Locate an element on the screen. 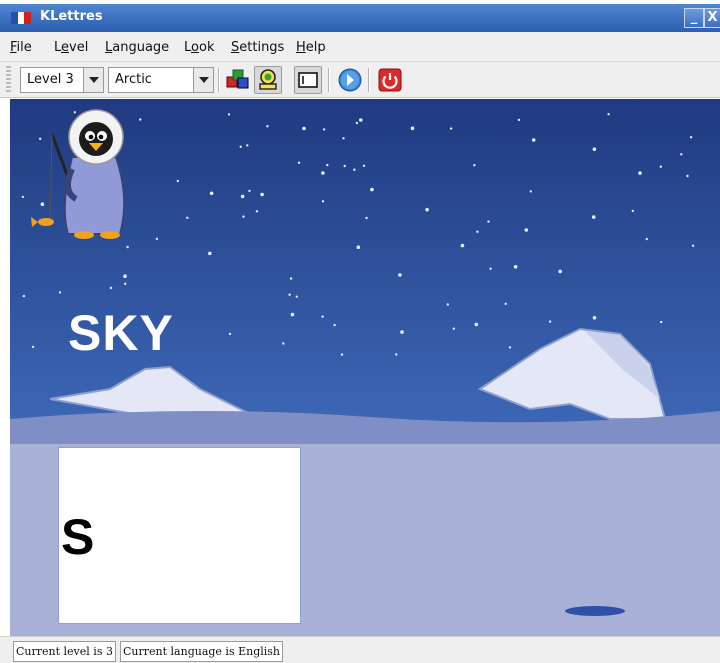 The image size is (720, 663). kid-mode-button is located at coordinates (238, 80).